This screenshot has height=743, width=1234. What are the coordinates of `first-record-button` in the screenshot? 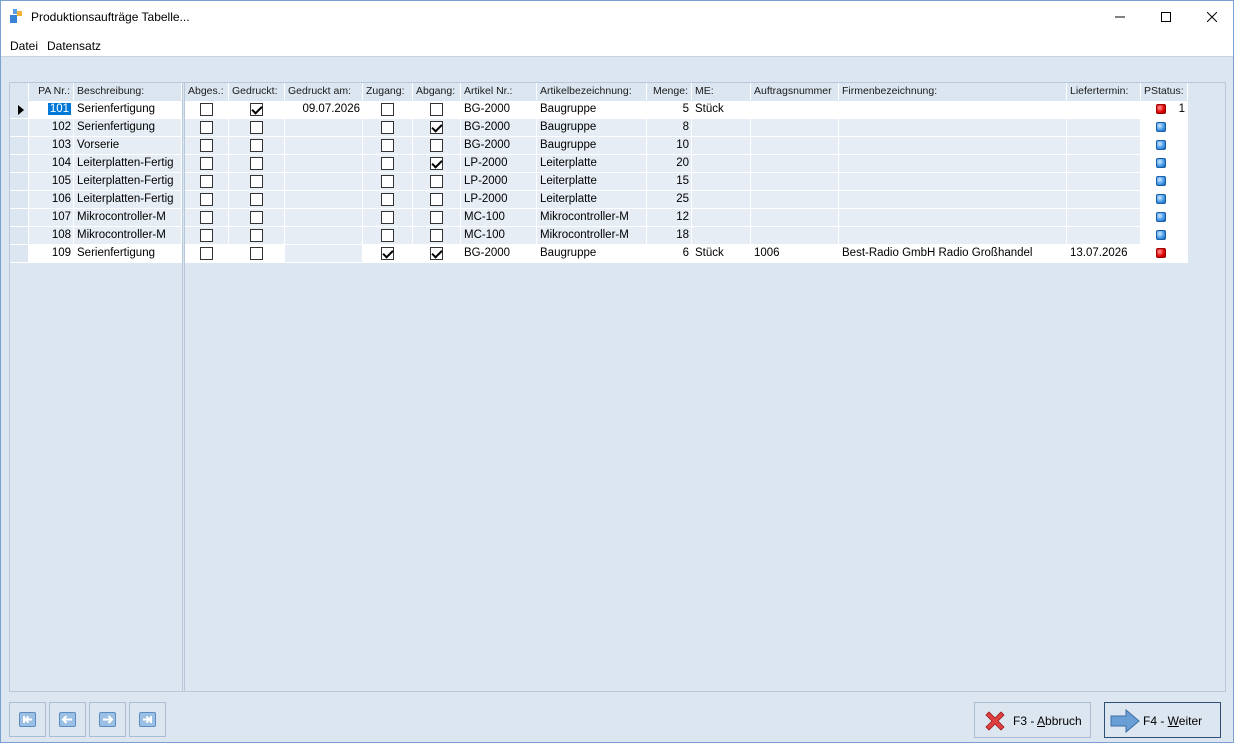 It's located at (27, 719).